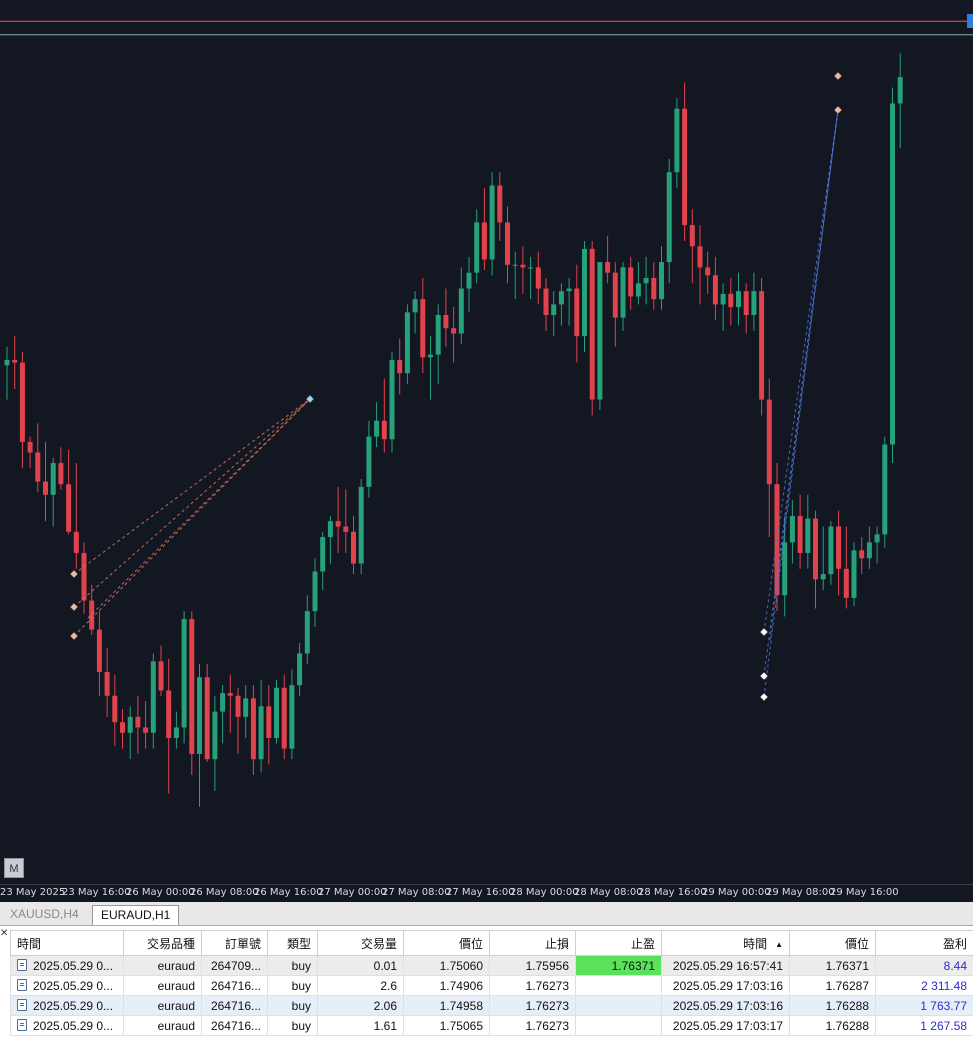 The width and height of the screenshot is (973, 1037). Describe the element at coordinates (725, 1005) in the screenshot. I see `cell-close-time: 2025.05.29 17:03:16` at that location.